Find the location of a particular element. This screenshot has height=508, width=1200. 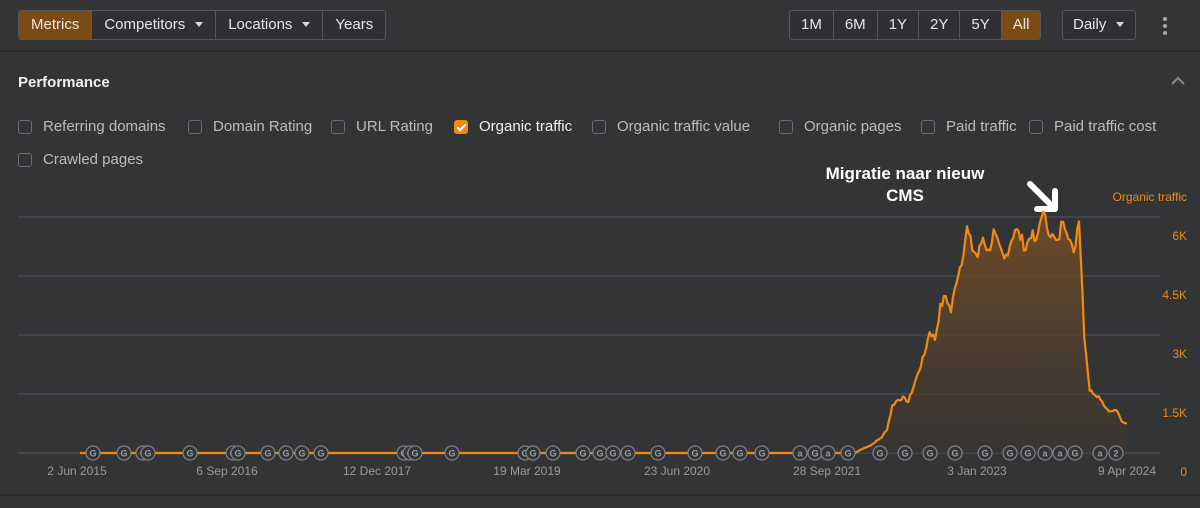

range-label: 1Y is located at coordinates (898, 24).